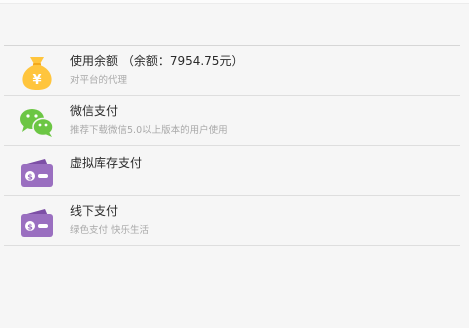  What do you see at coordinates (234, 2) in the screenshot?
I see `header-bar` at bounding box center [234, 2].